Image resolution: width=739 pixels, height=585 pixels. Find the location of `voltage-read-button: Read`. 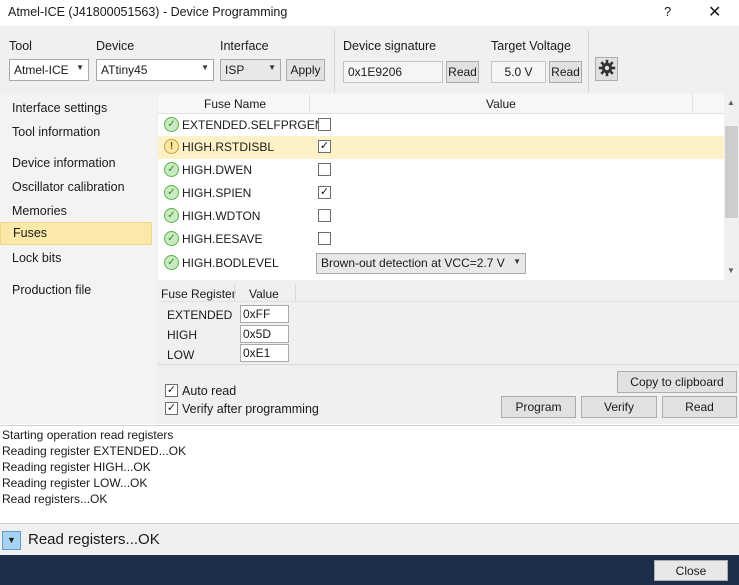

voltage-read-button: Read is located at coordinates (565, 72).